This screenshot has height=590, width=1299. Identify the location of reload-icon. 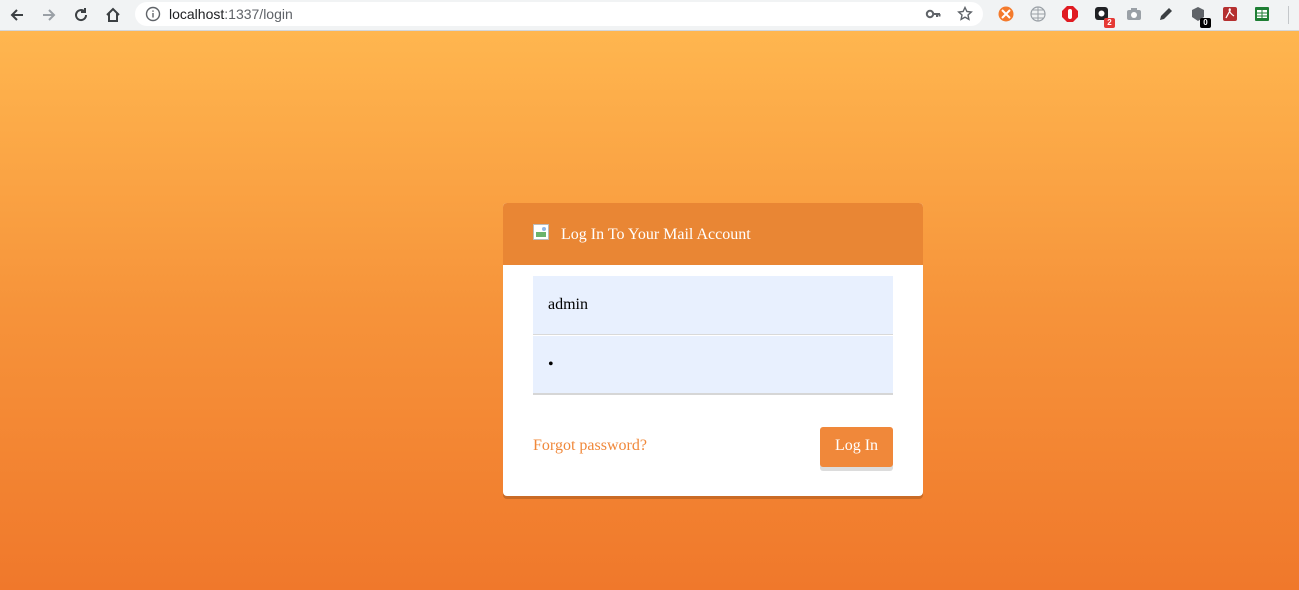
(81, 15).